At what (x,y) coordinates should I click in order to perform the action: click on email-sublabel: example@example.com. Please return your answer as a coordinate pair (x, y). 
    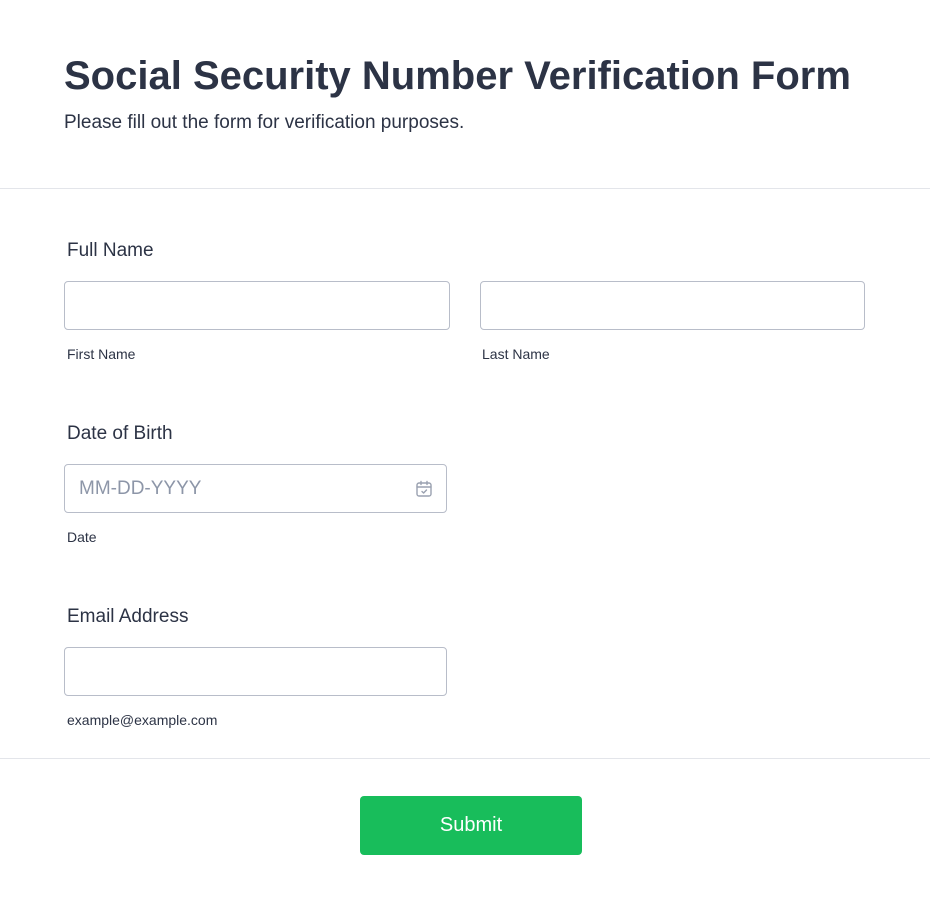
    Looking at the image, I should click on (142, 720).